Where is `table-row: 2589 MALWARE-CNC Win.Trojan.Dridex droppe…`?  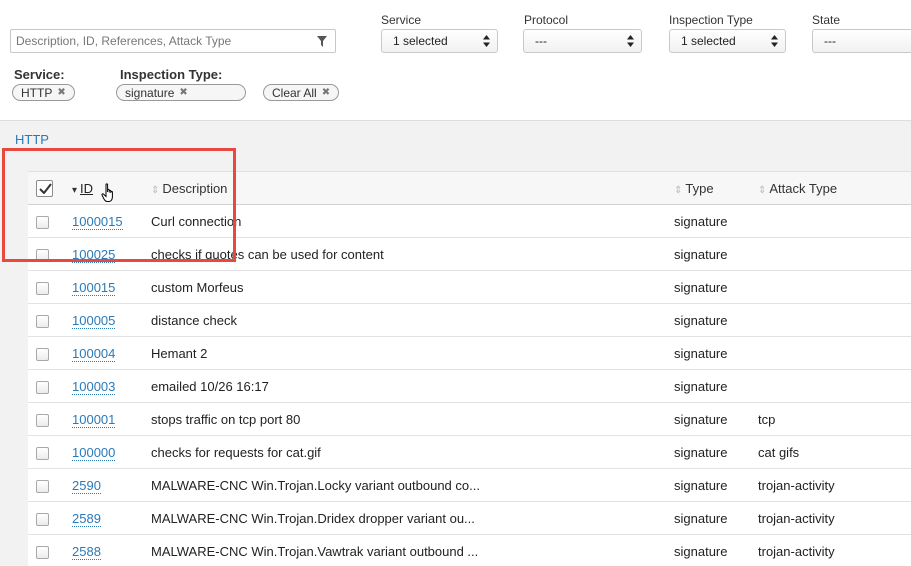
table-row: 2589 MALWARE-CNC Win.Trojan.Dridex droppe… is located at coordinates (469, 518).